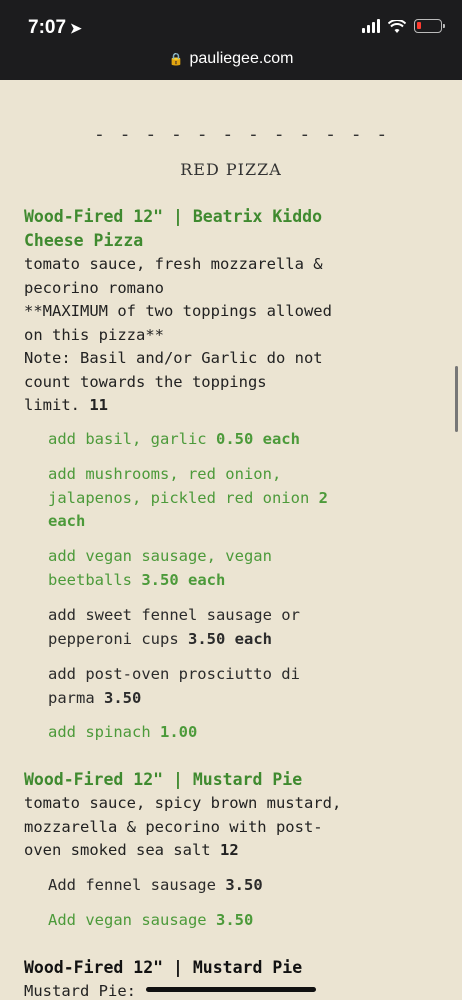 The width and height of the screenshot is (462, 1000). I want to click on status-and-address-bar: 7:07 ➤ 🔒 pauliegee.com, so click(231, 40).